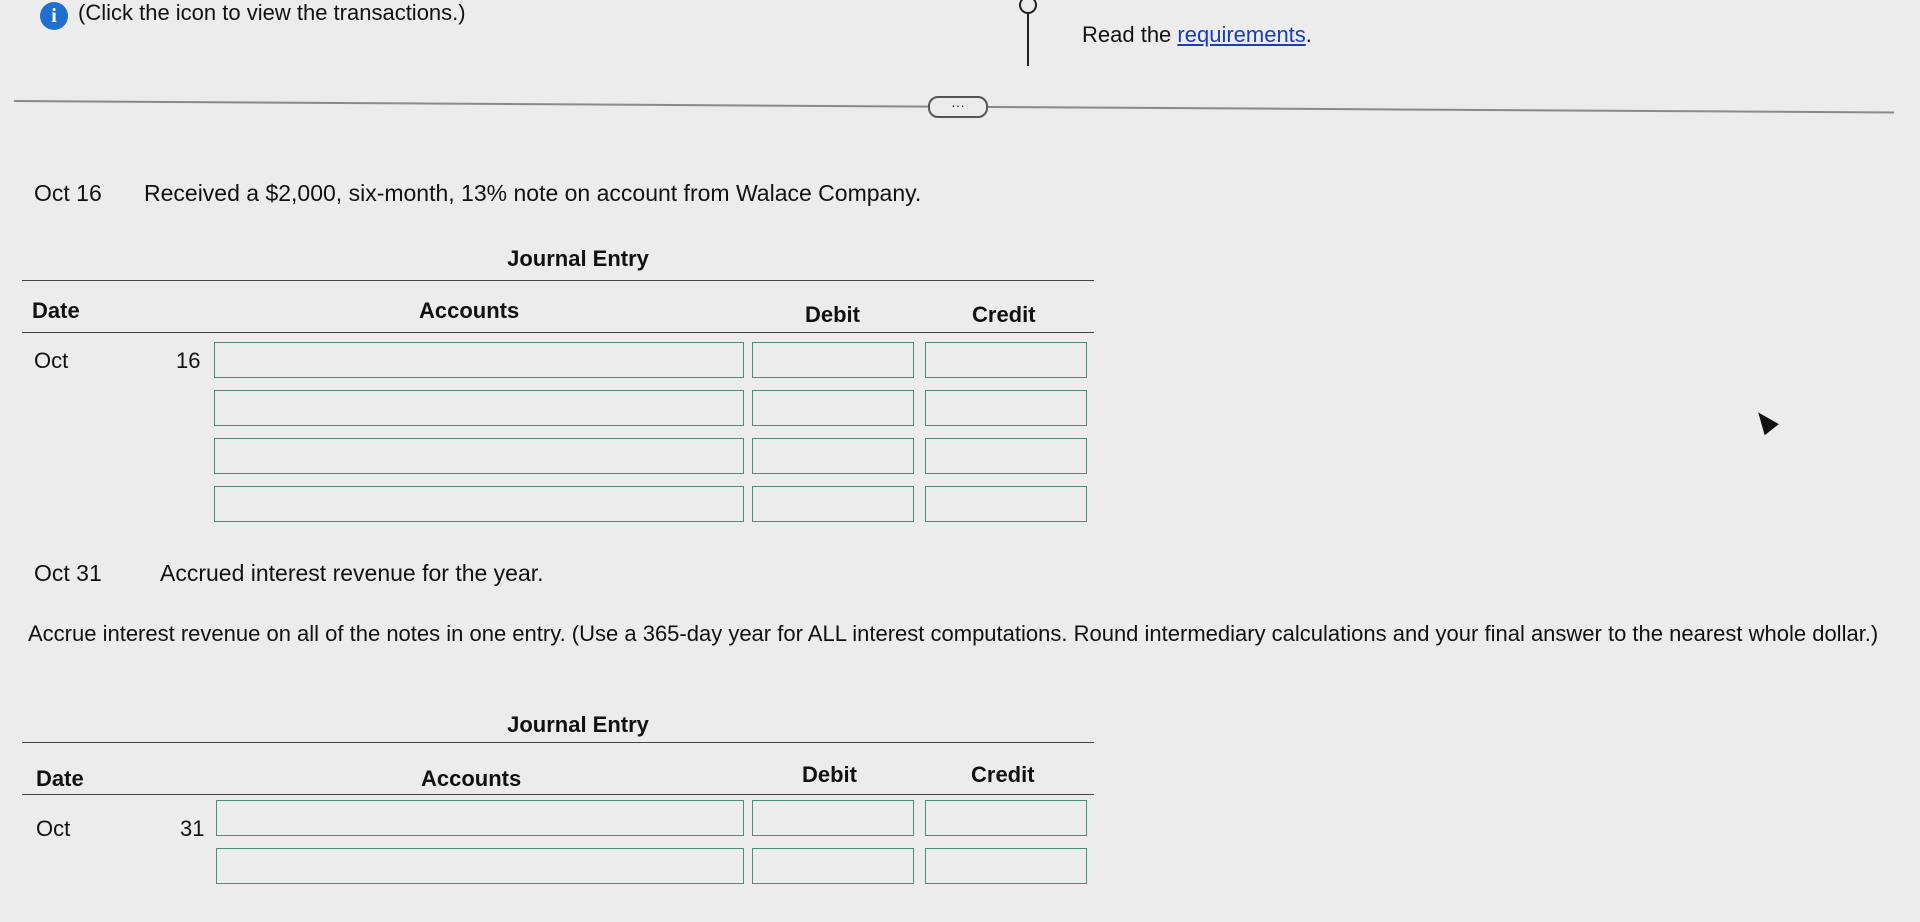  I want to click on transaction-date: Oct 16, so click(68, 193).